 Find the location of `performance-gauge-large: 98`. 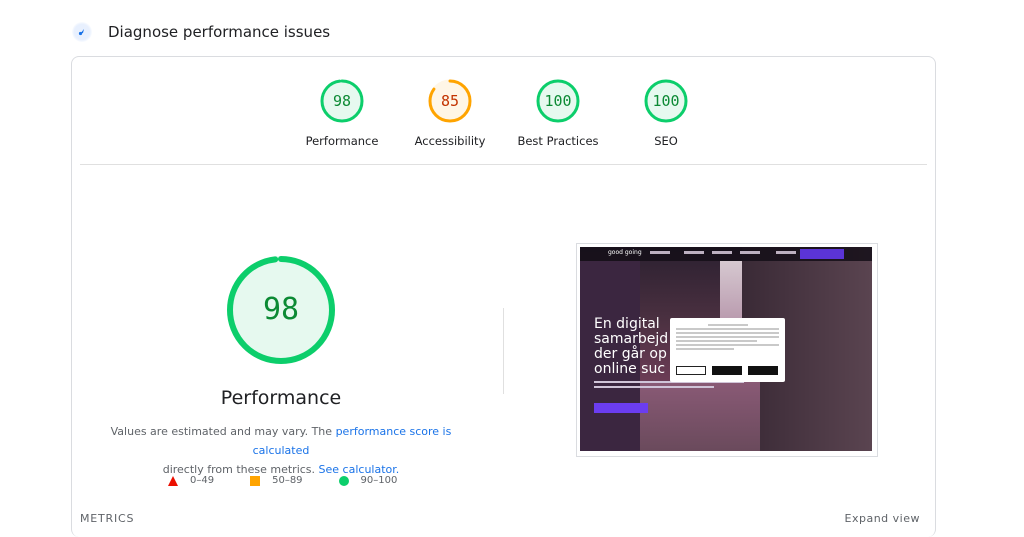

performance-gauge-large: 98 is located at coordinates (281, 310).